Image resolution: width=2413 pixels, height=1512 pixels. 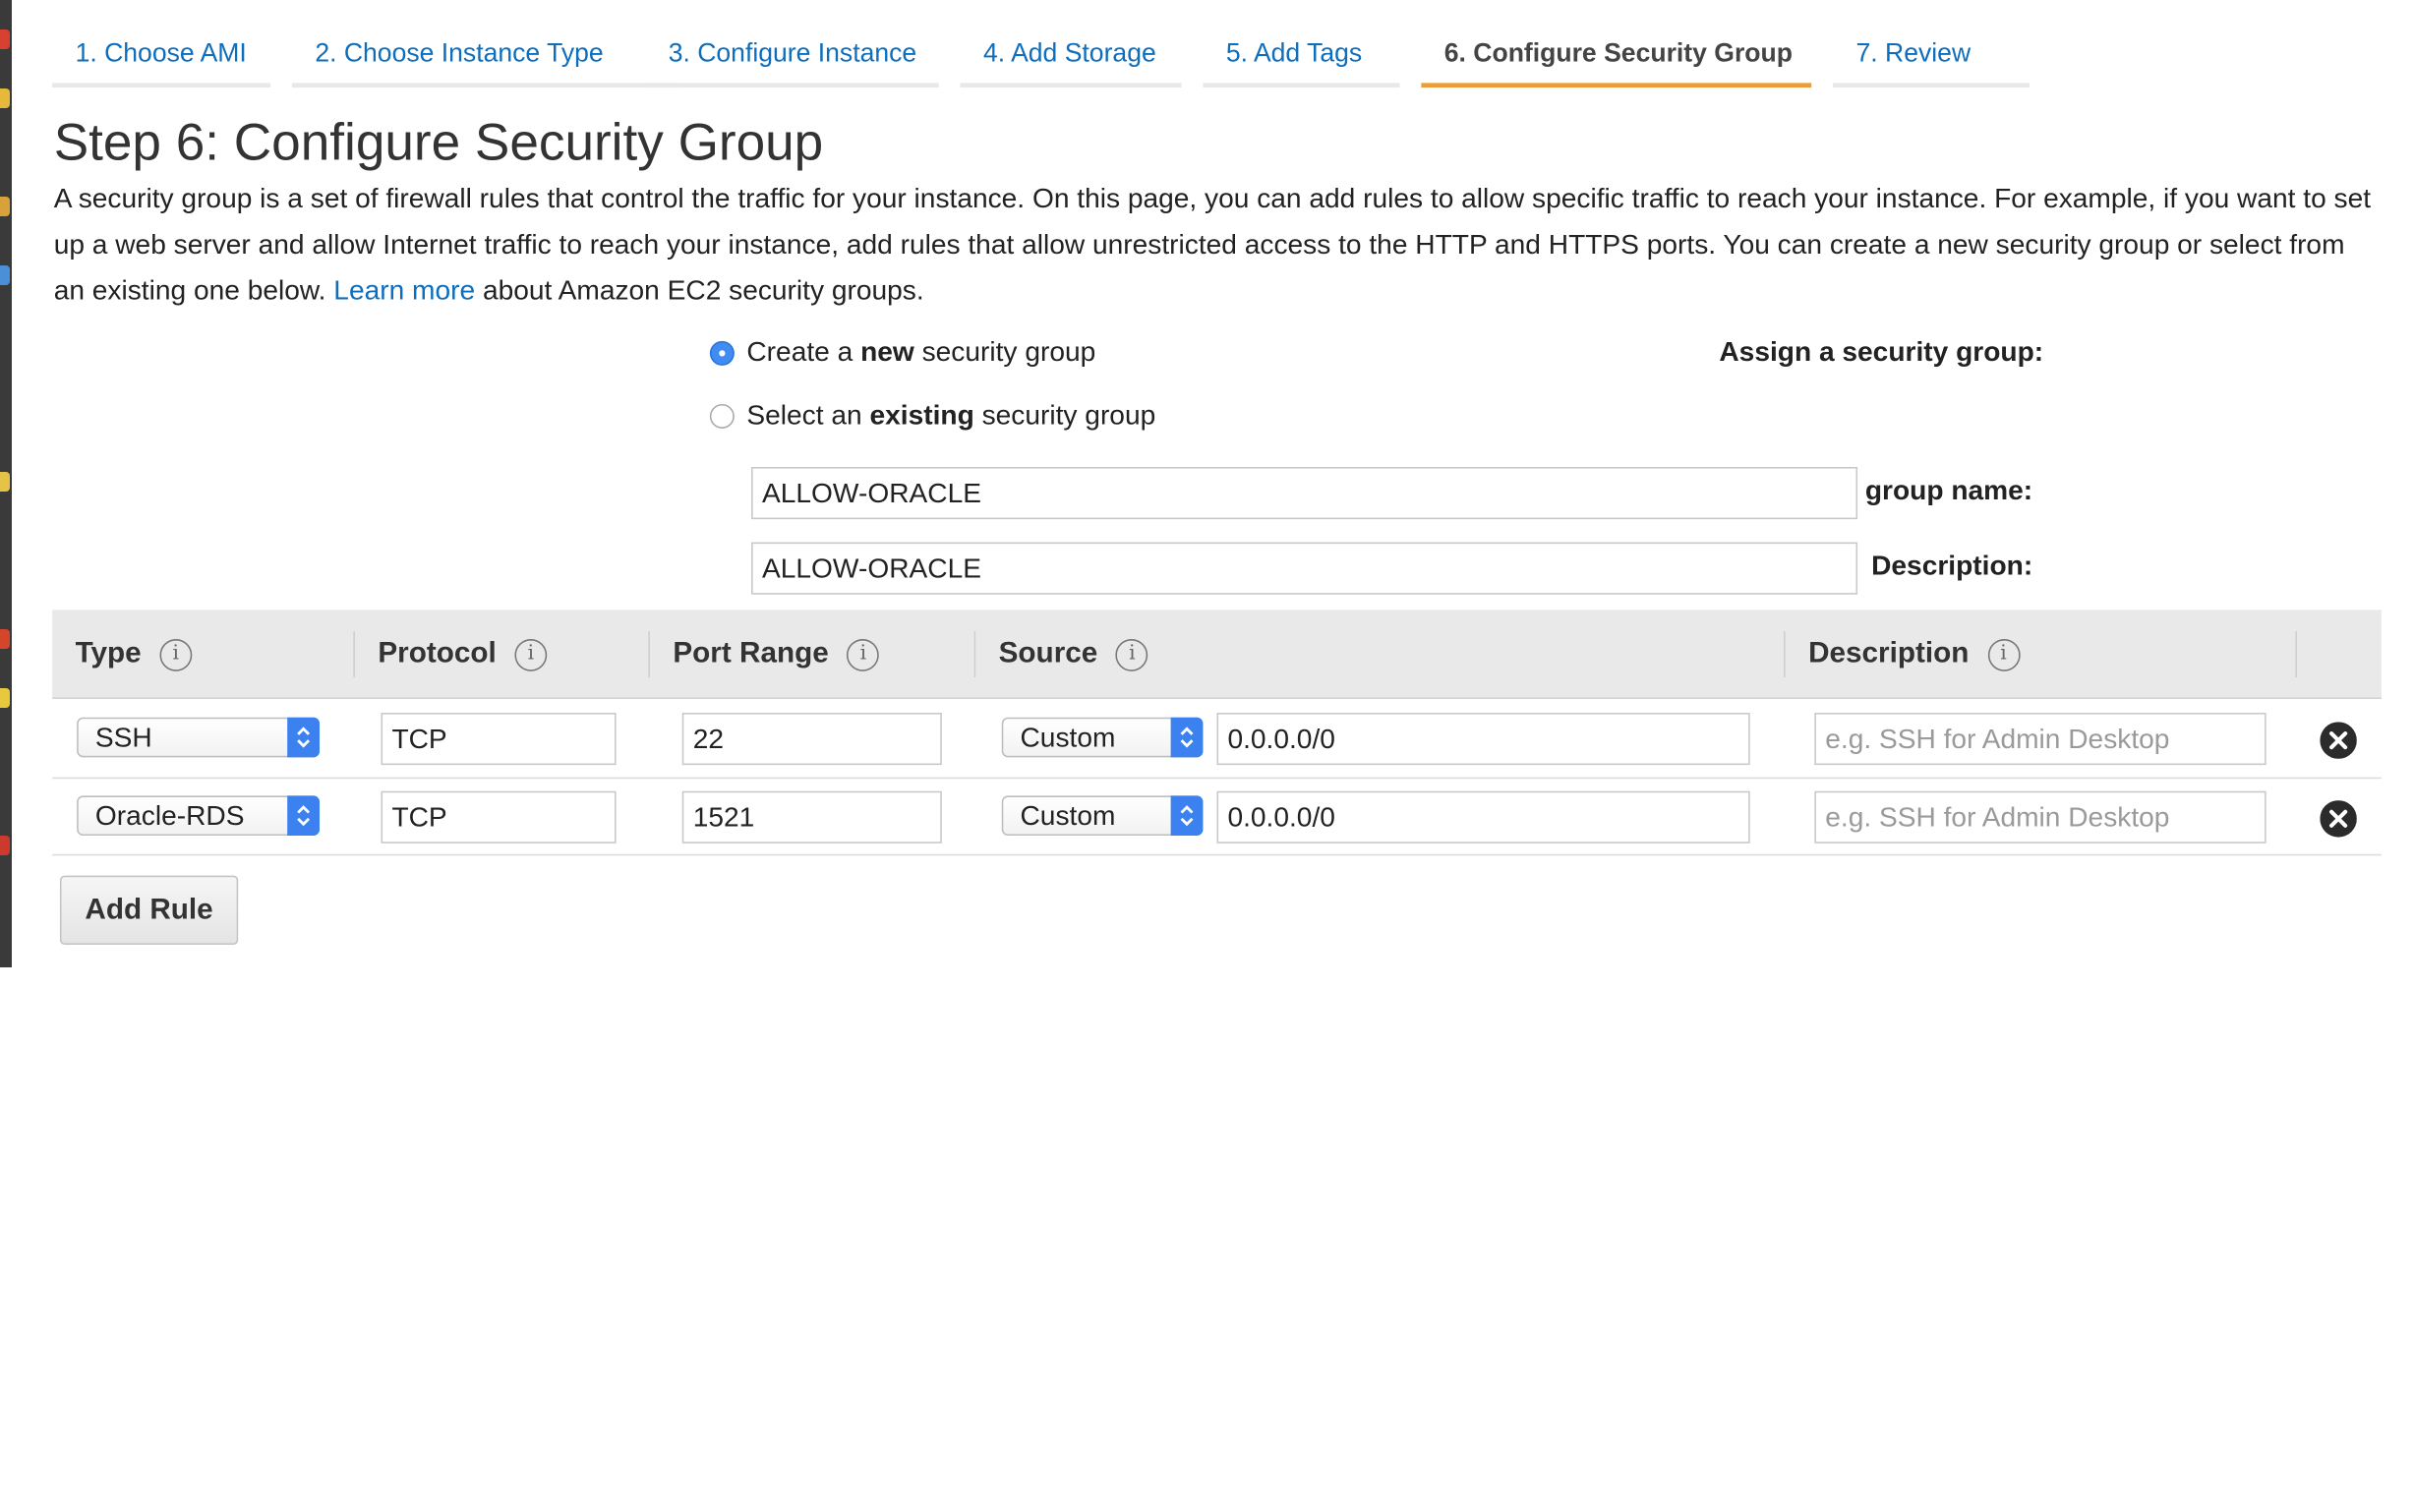 I want to click on rule-type-select: Oracle-RDS, so click(x=198, y=815).